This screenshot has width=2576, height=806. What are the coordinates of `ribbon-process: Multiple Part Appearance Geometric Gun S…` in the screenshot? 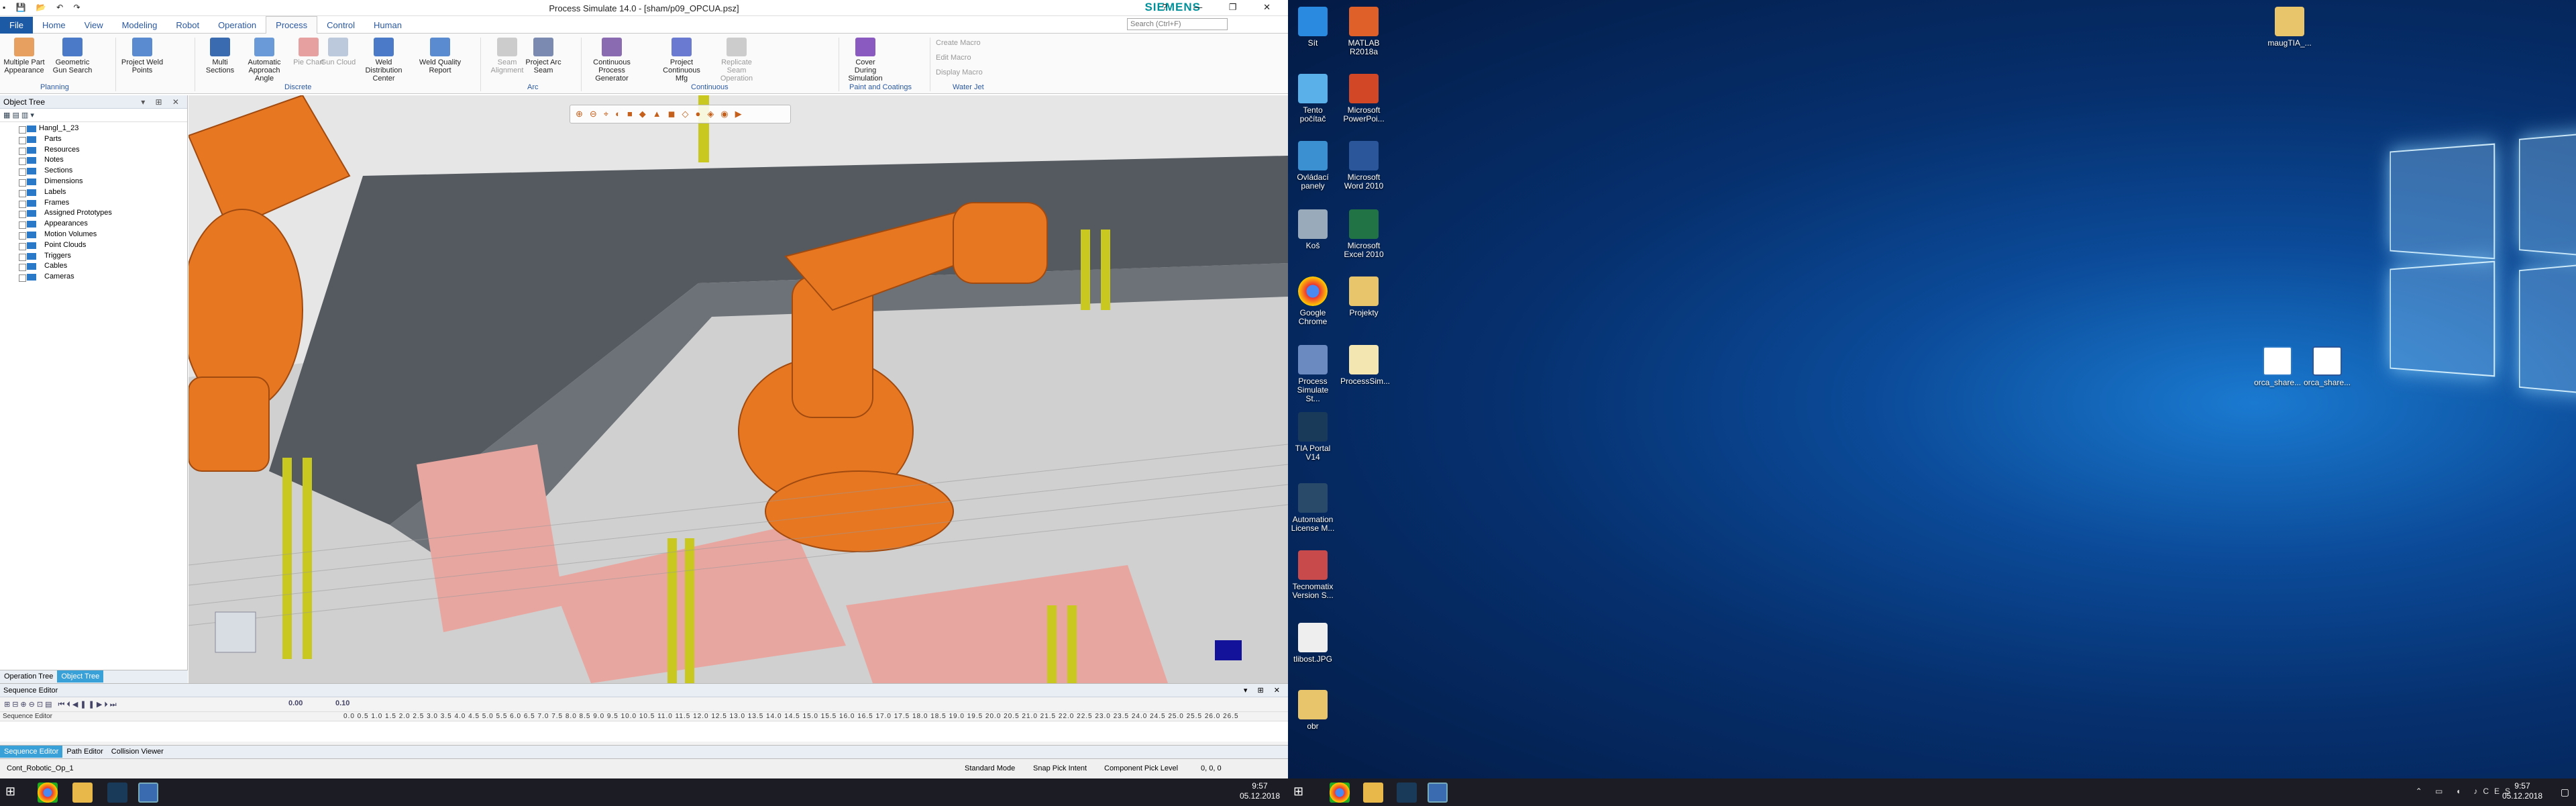 It's located at (644, 64).